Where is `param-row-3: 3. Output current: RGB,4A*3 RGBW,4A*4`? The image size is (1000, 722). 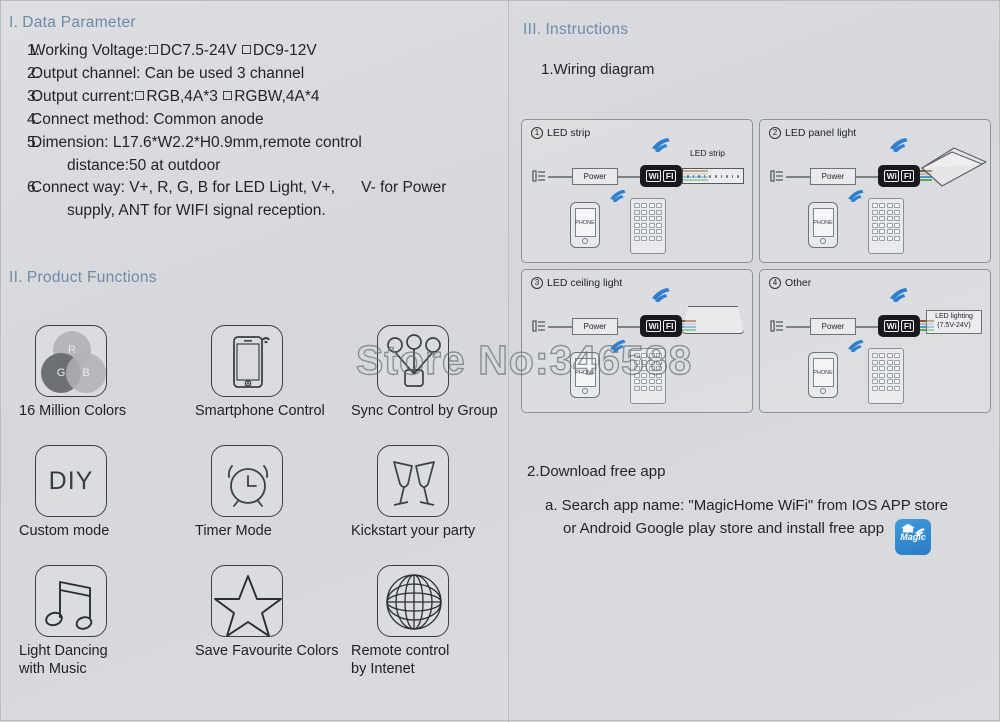 param-row-3: 3. Output current: RGB,4A*3 RGBW,4A*4 is located at coordinates (227, 97).